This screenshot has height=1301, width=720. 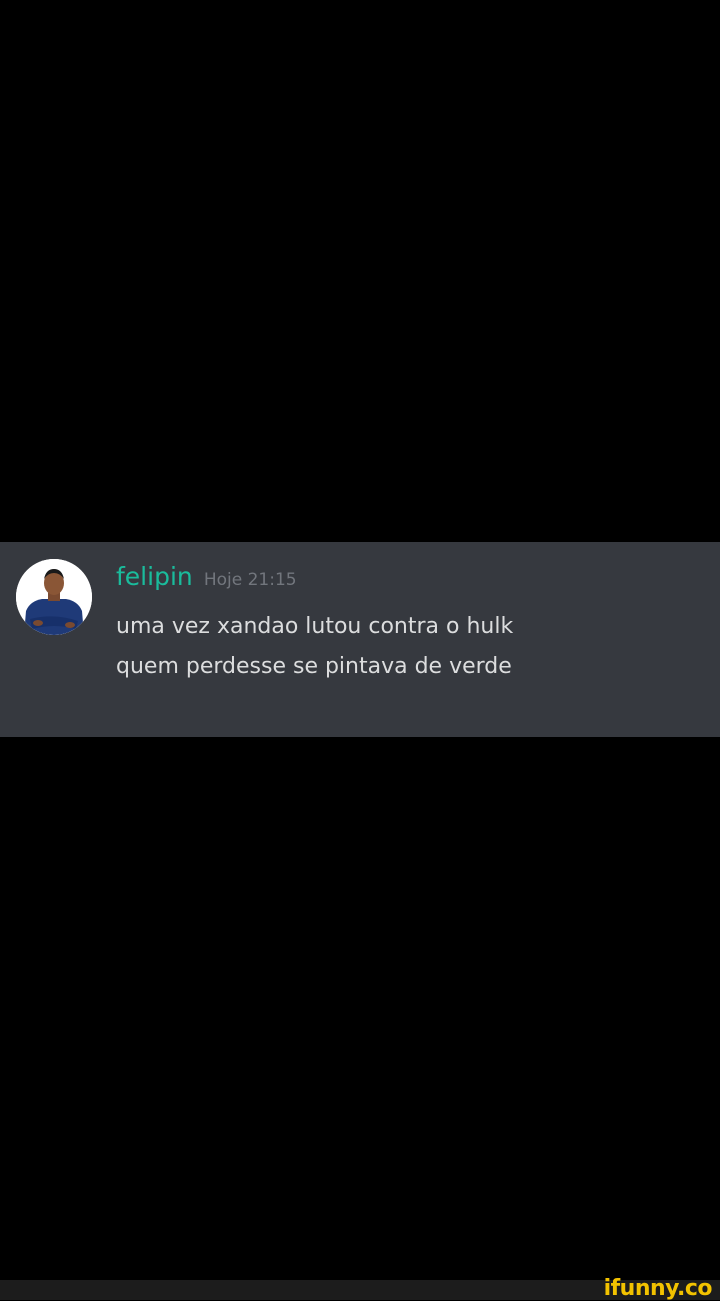 What do you see at coordinates (315, 626) in the screenshot?
I see `message-text-line: uma vez xandao lutou contra o hulk` at bounding box center [315, 626].